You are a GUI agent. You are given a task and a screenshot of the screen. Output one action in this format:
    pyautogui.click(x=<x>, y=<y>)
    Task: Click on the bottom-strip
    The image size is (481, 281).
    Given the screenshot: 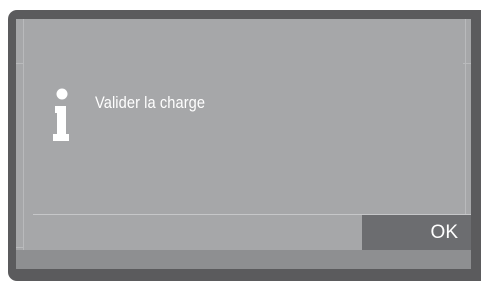 What is the action you would take?
    pyautogui.click(x=243, y=259)
    